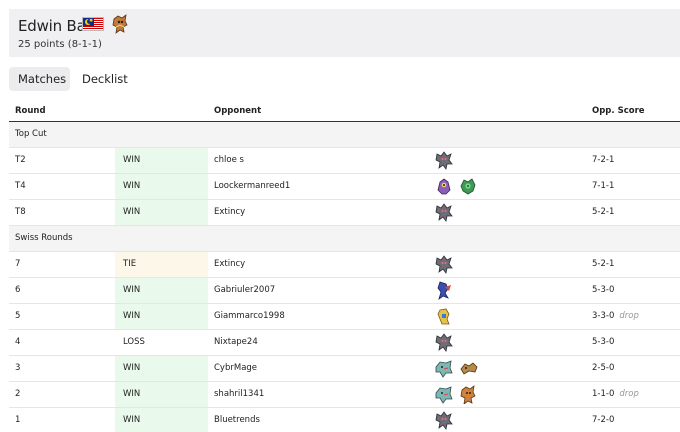  I want to click on table-row: 5 WIN Giammarco1998 3-3-0 drop, so click(344, 316).